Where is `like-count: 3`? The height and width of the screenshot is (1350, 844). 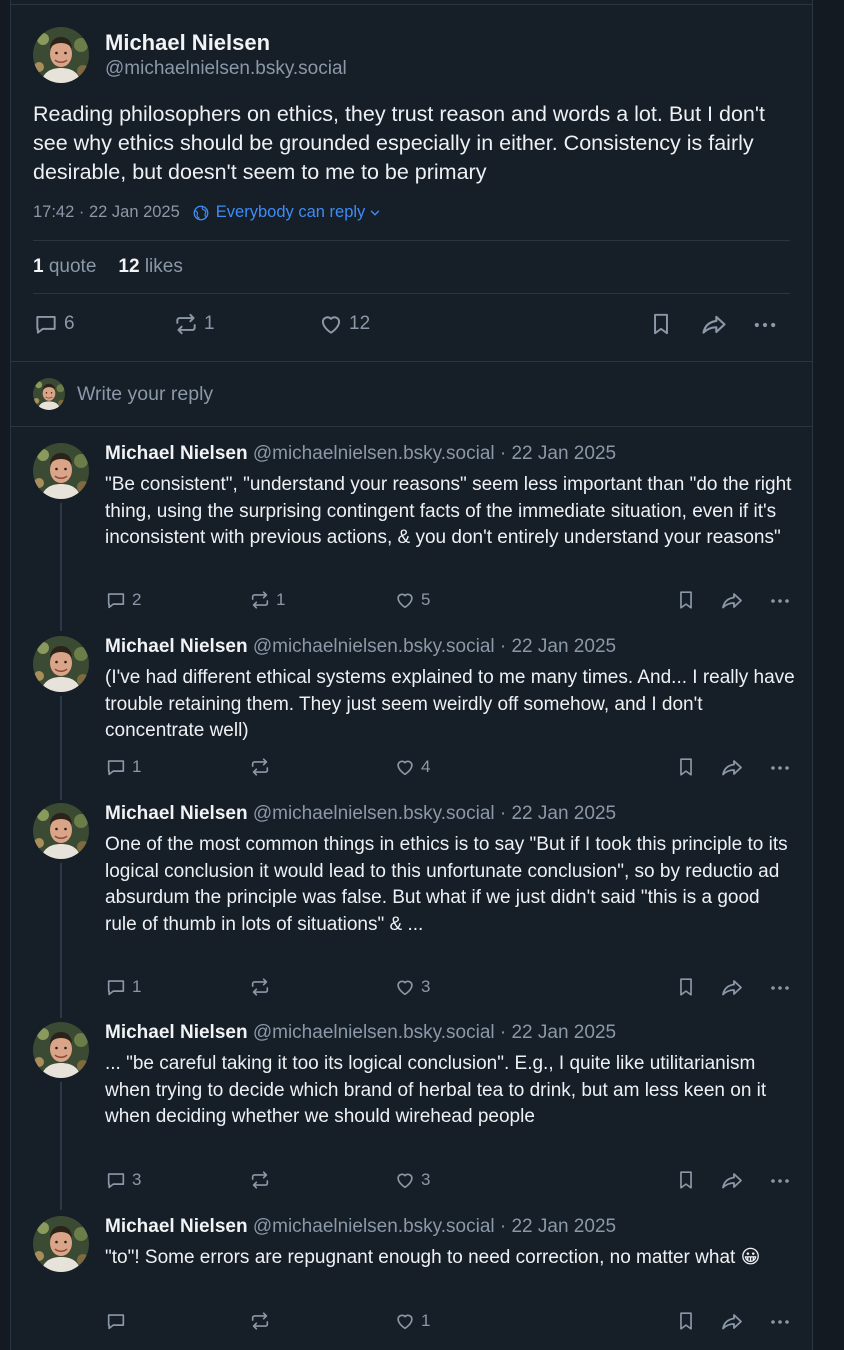
like-count: 3 is located at coordinates (426, 986).